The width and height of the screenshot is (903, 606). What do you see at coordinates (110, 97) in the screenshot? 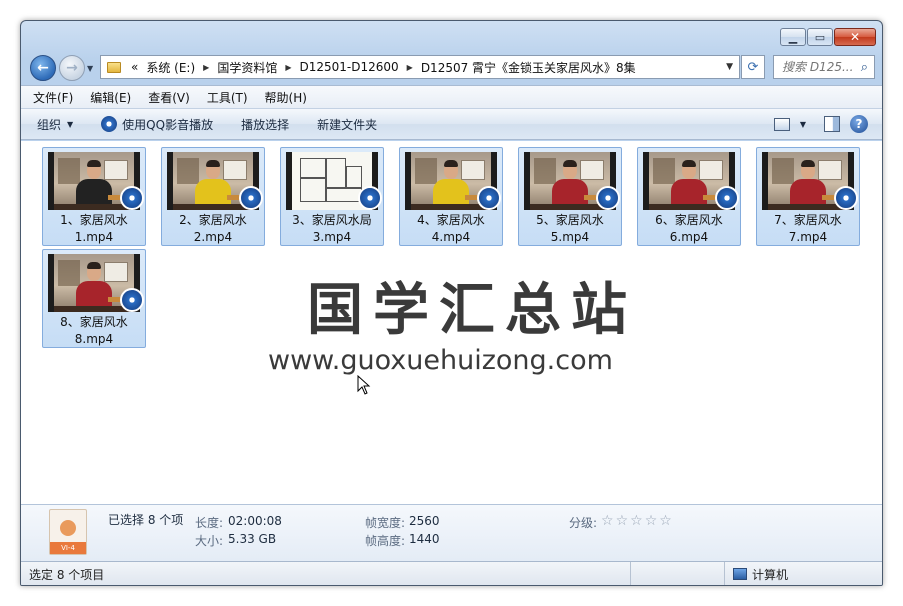
I see `menu-edit: 编辑(E)` at bounding box center [110, 97].